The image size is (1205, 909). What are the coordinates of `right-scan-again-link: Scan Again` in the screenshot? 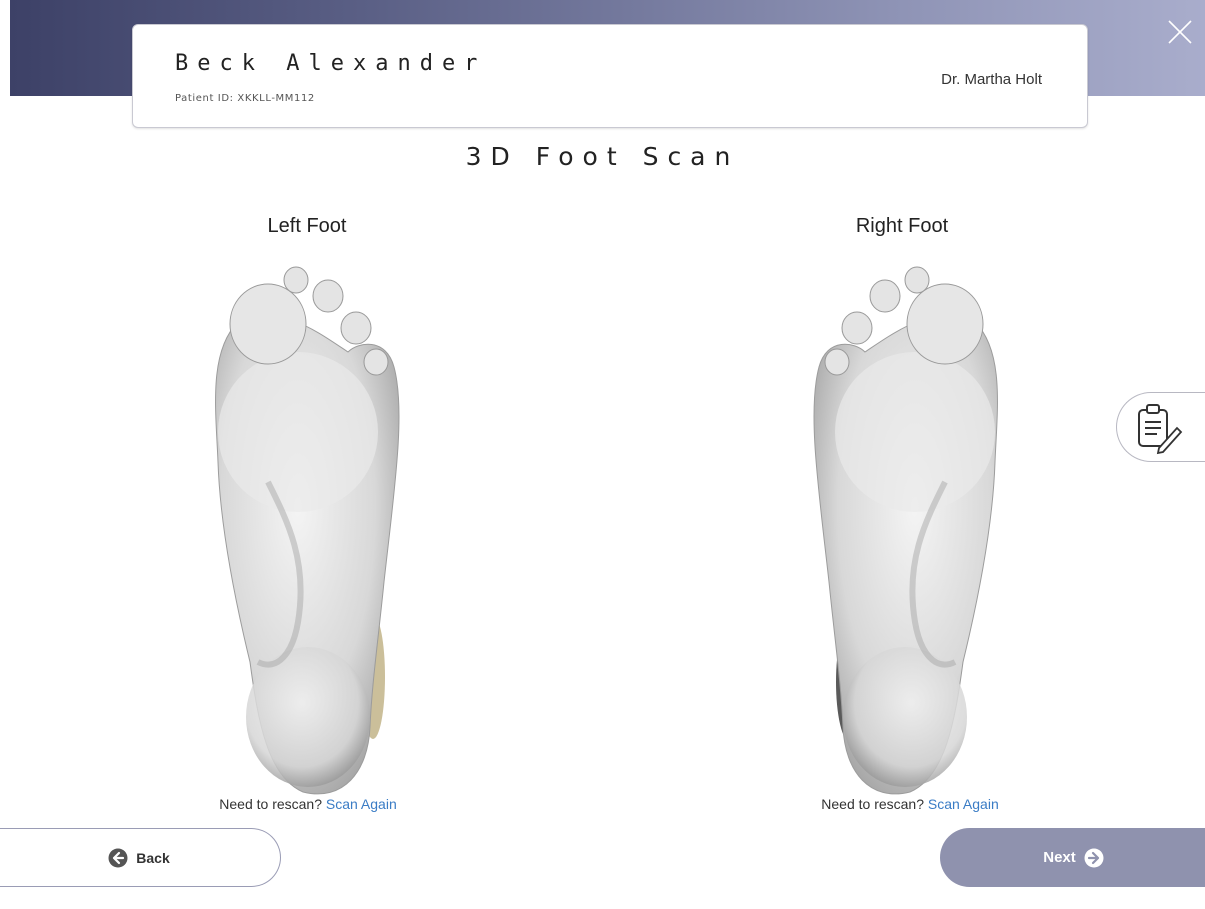 It's located at (963, 804).